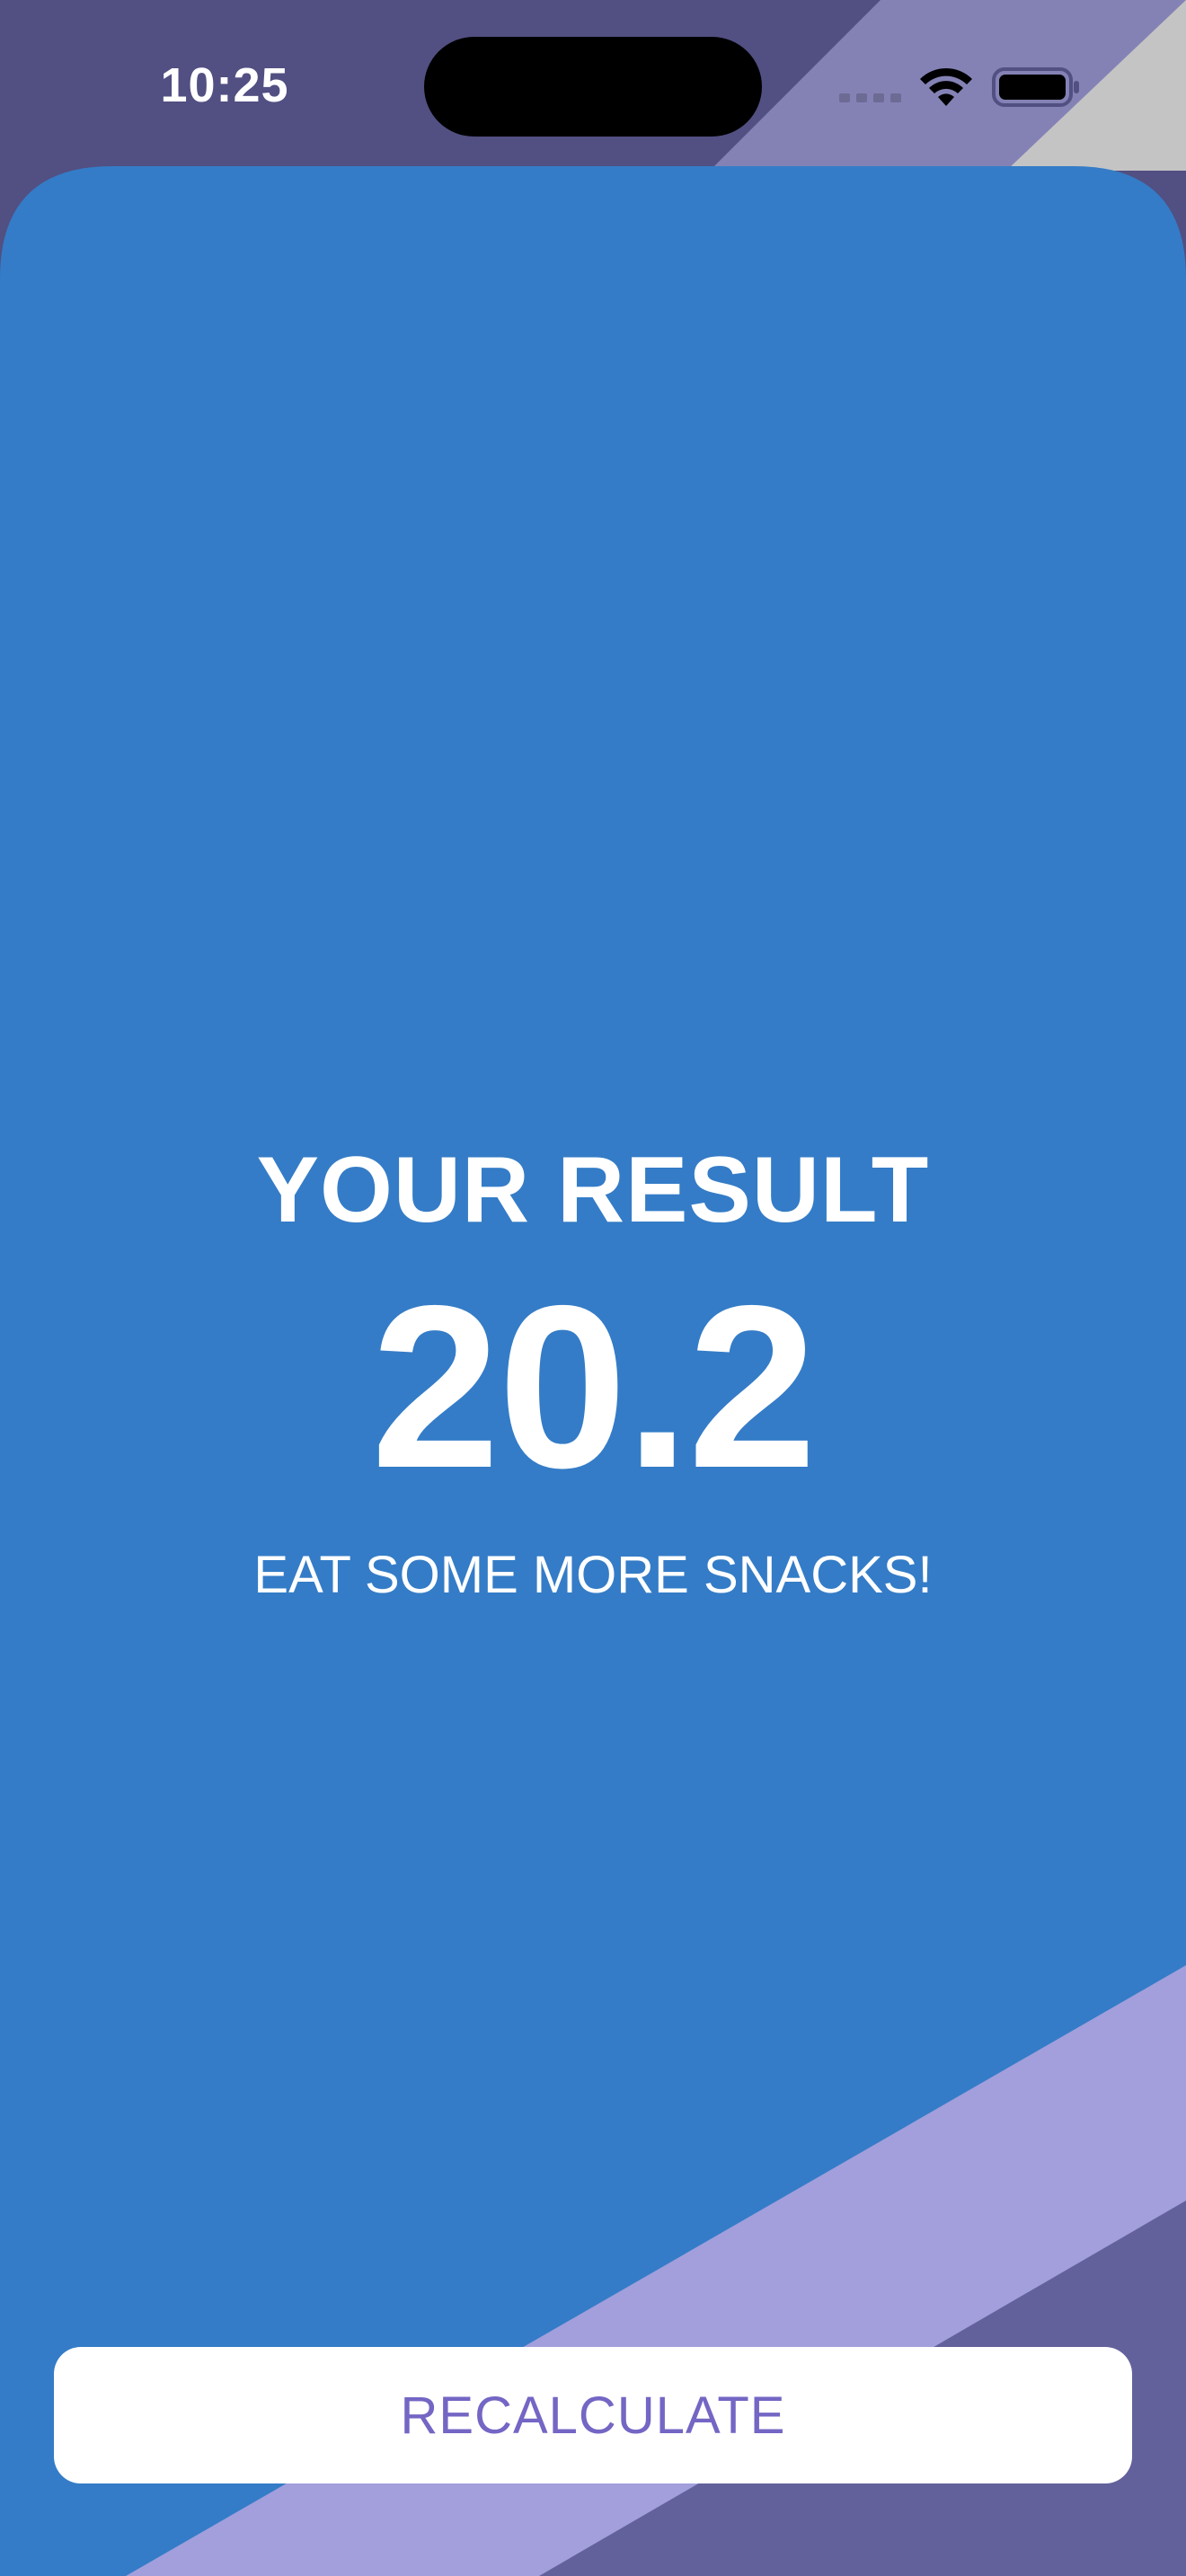 Image resolution: width=1186 pixels, height=2576 pixels. Describe the element at coordinates (593, 1386) in the screenshot. I see `bmi-value: 20.2` at that location.